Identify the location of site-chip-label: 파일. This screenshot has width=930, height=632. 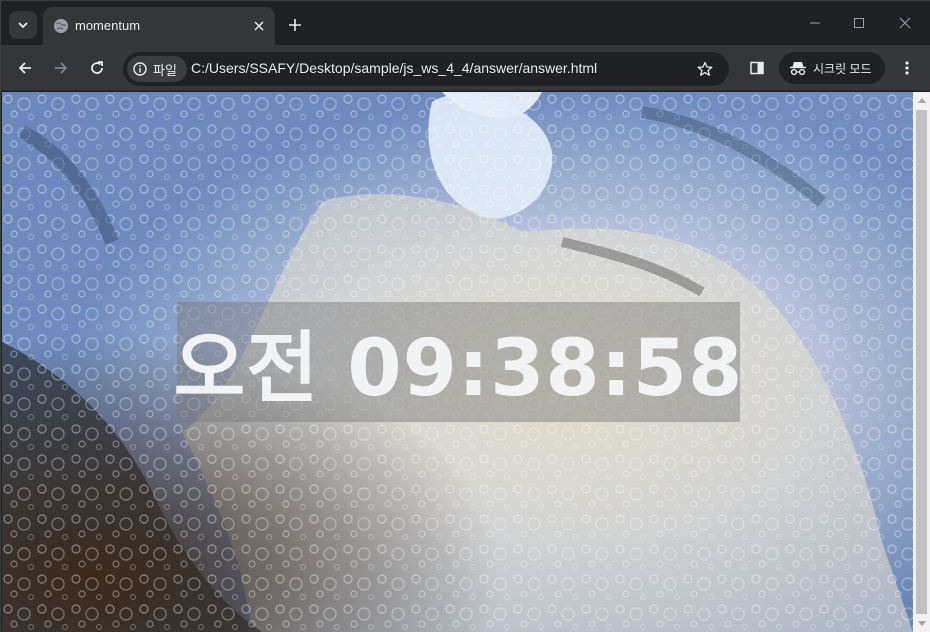
(165, 70).